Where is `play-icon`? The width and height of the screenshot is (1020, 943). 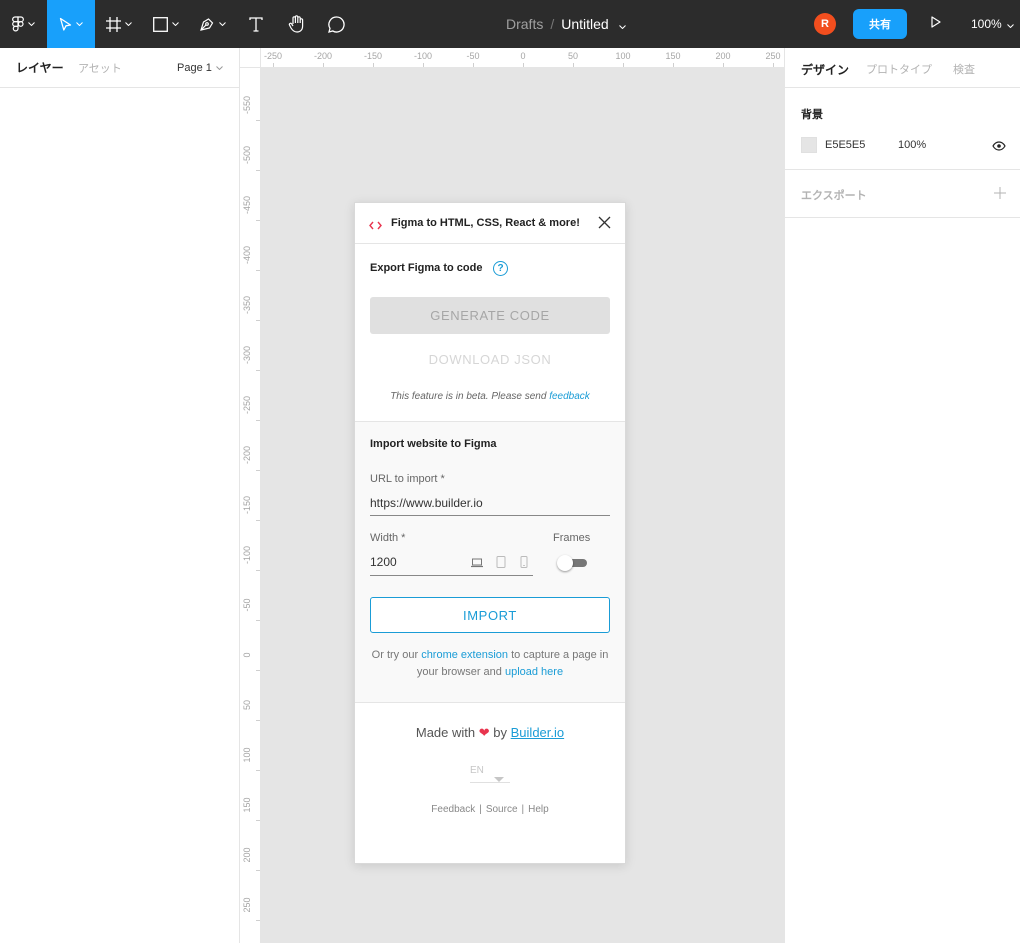 play-icon is located at coordinates (936, 24).